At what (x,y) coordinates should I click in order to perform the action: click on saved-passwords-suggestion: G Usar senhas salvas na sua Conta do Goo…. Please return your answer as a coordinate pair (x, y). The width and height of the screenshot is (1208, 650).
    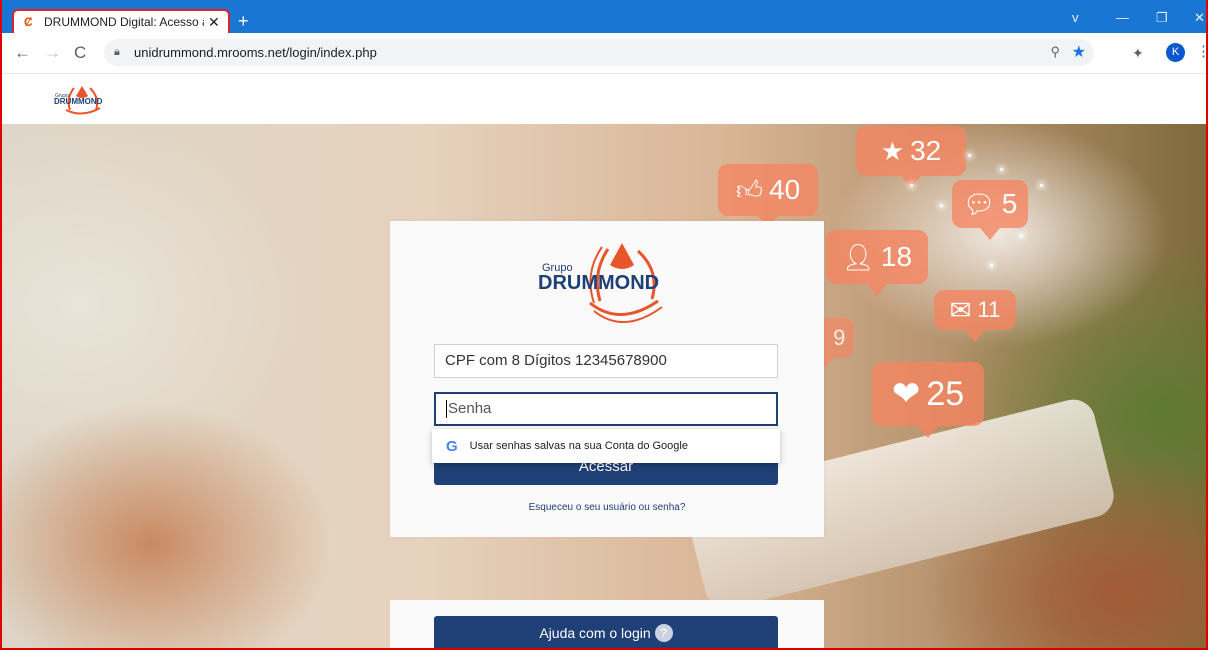
    Looking at the image, I should click on (606, 446).